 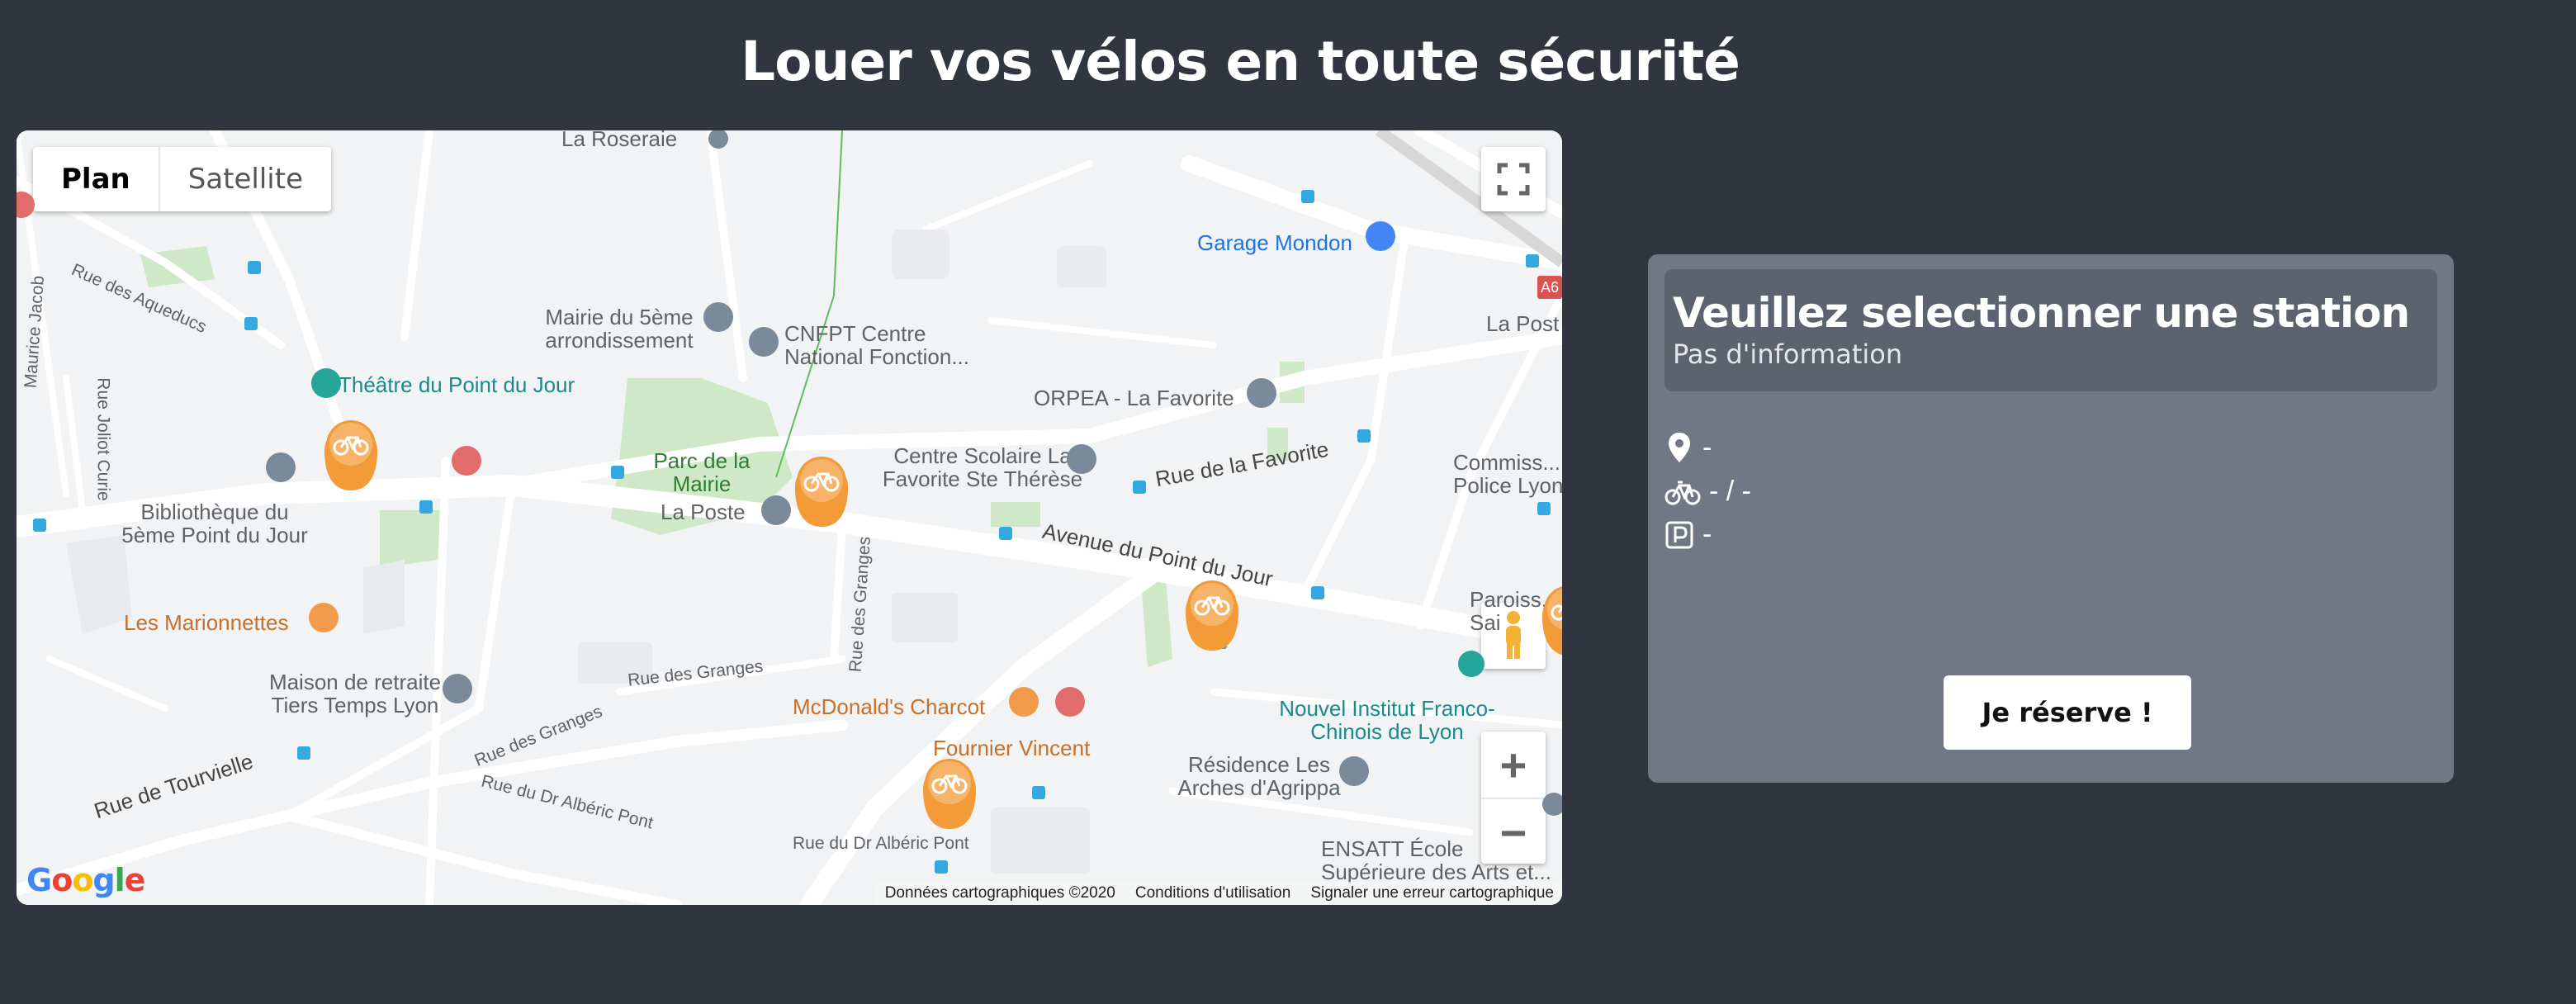 What do you see at coordinates (1682, 493) in the screenshot?
I see `bike-icon` at bounding box center [1682, 493].